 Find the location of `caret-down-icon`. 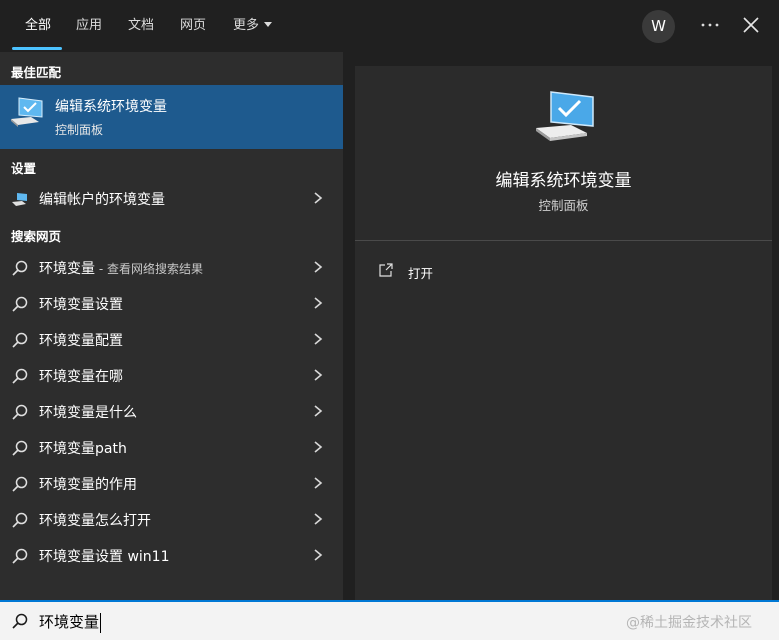

caret-down-icon is located at coordinates (268, 24).